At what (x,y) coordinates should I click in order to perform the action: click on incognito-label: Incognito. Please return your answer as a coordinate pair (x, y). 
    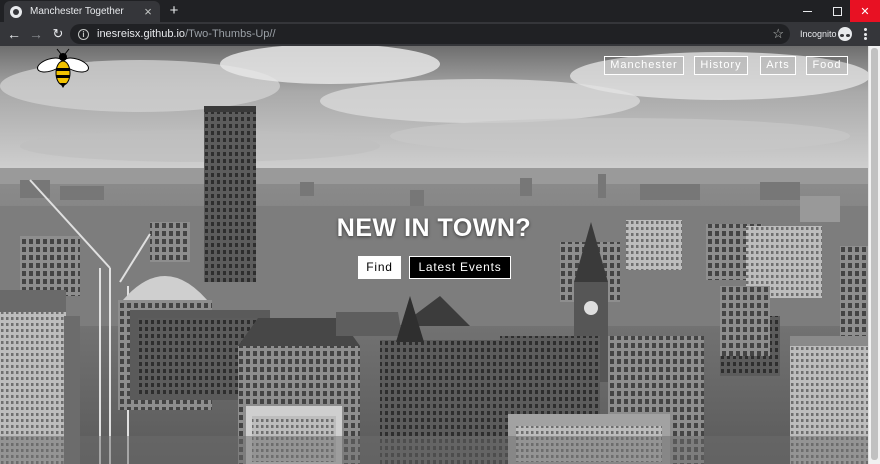
    Looking at the image, I should click on (818, 34).